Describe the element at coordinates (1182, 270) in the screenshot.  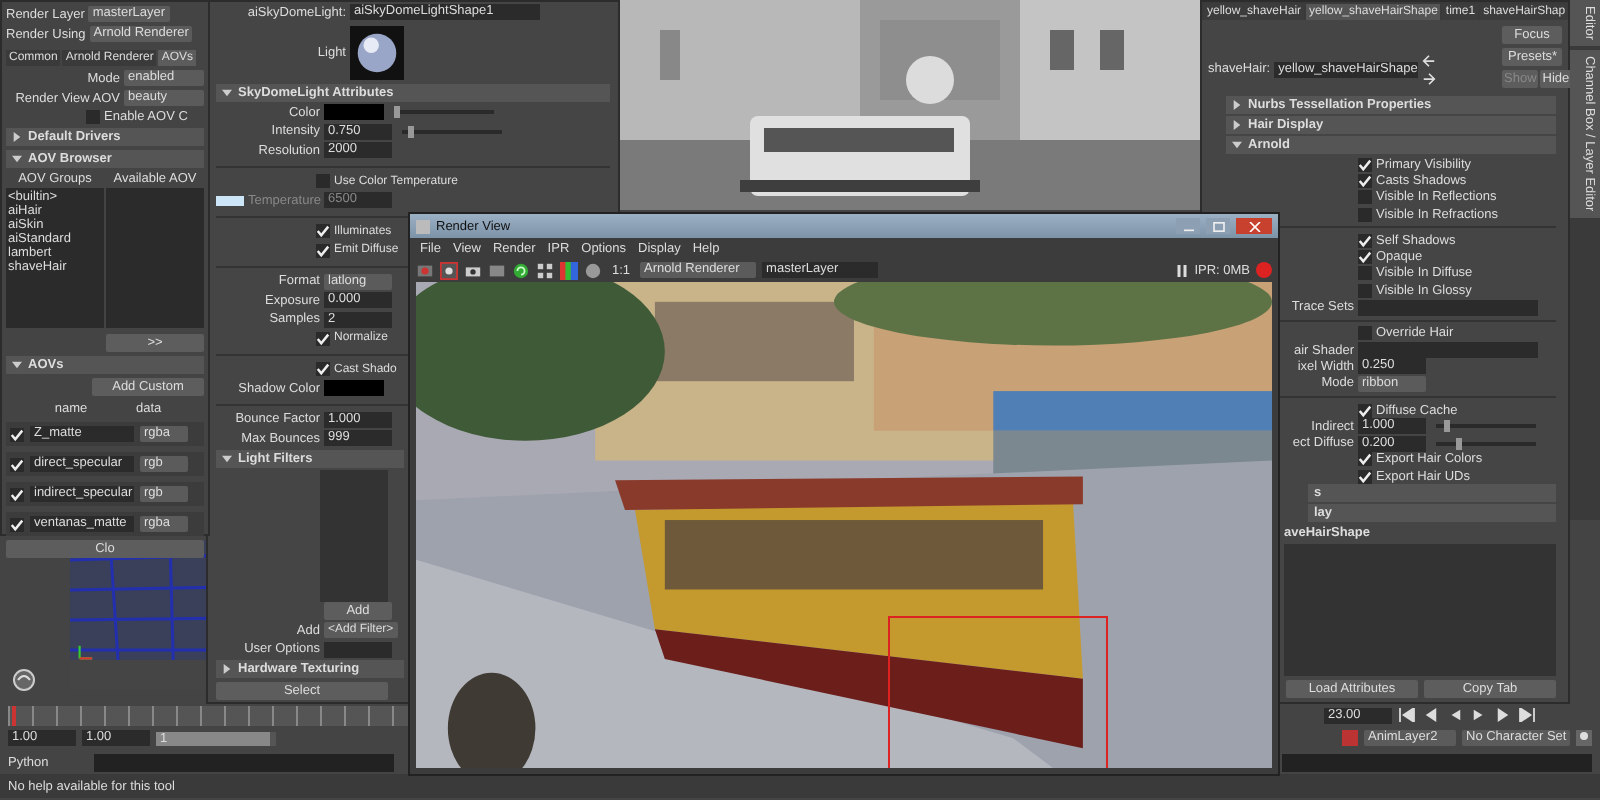
I see `pause-icon` at that location.